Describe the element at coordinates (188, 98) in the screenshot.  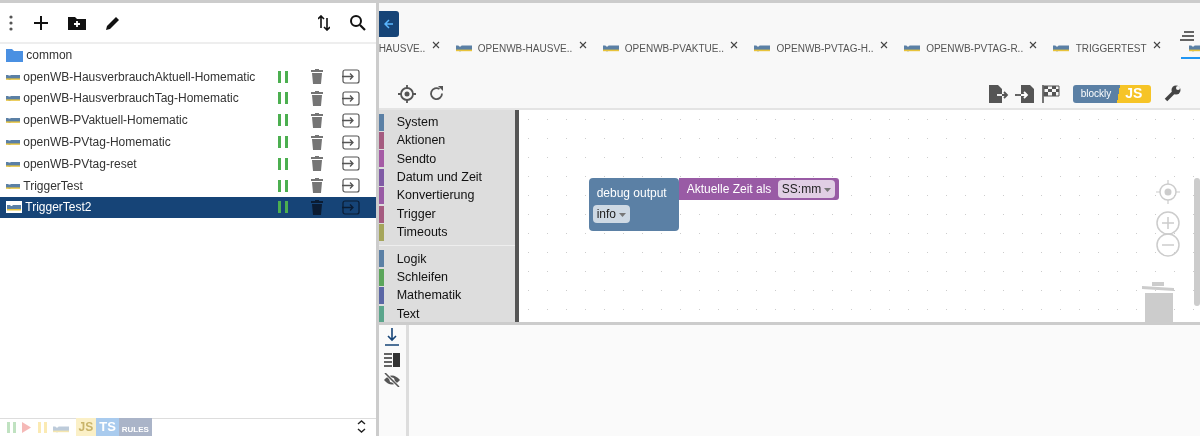
I see `script-list-item: openWB-HausverbrauchTag-Homematic` at that location.